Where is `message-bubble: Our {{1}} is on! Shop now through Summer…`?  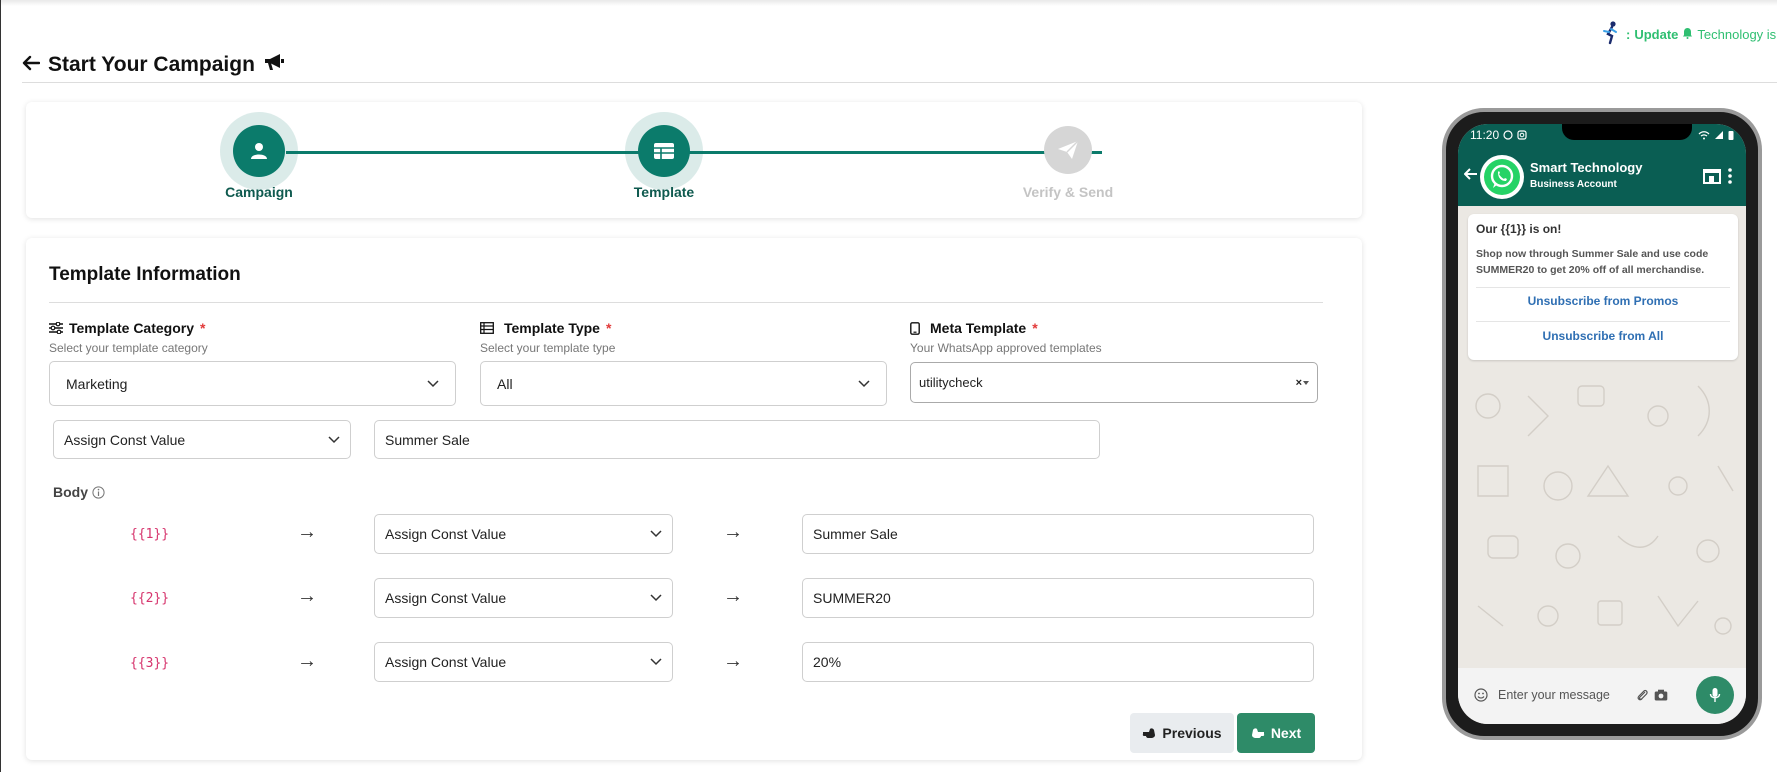 message-bubble: Our {{1}} is on! Shop now through Summer… is located at coordinates (1603, 287).